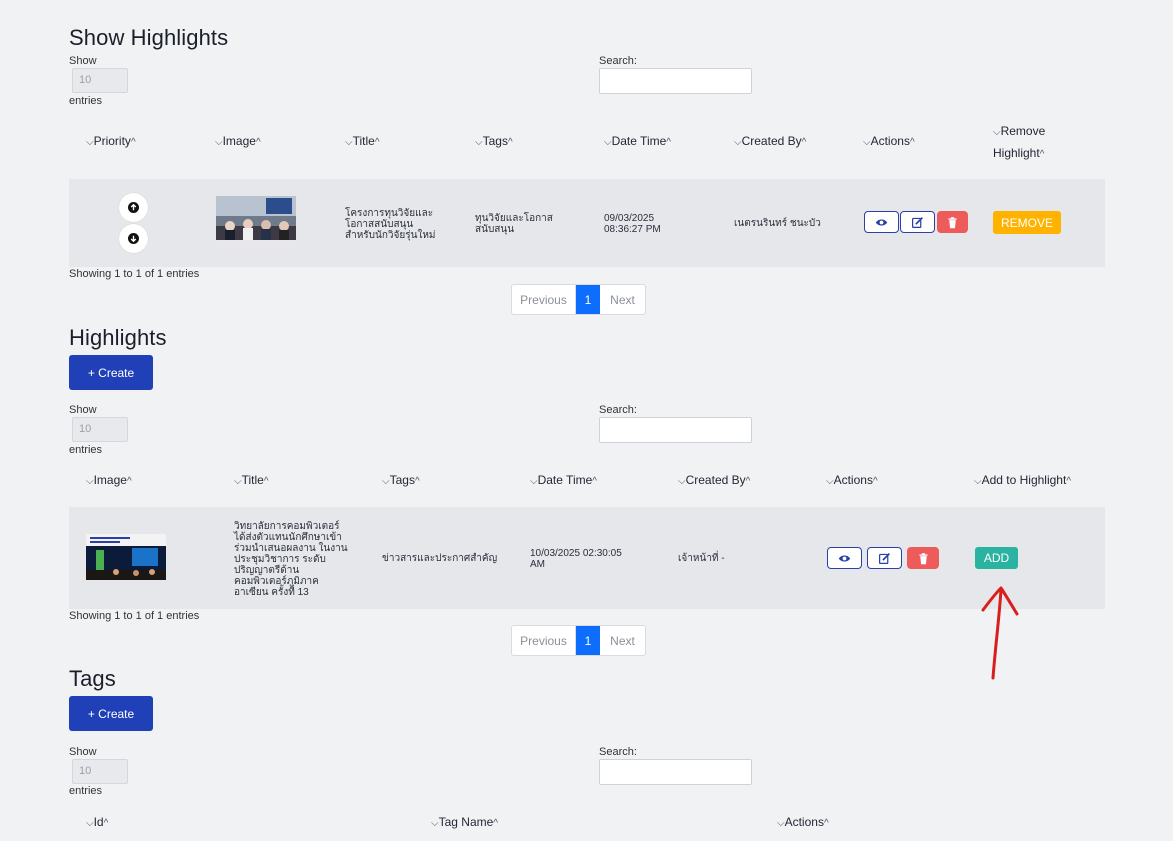 This screenshot has height=841, width=1173. Describe the element at coordinates (576, 559) in the screenshot. I see `row-datetime: 10/03/2025 02:30:05 AM` at that location.